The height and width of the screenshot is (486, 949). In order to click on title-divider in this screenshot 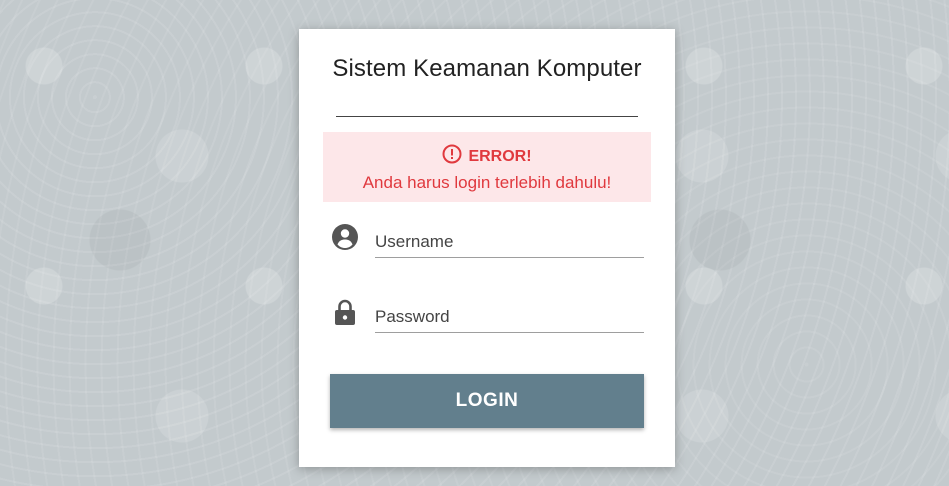, I will do `click(487, 116)`.